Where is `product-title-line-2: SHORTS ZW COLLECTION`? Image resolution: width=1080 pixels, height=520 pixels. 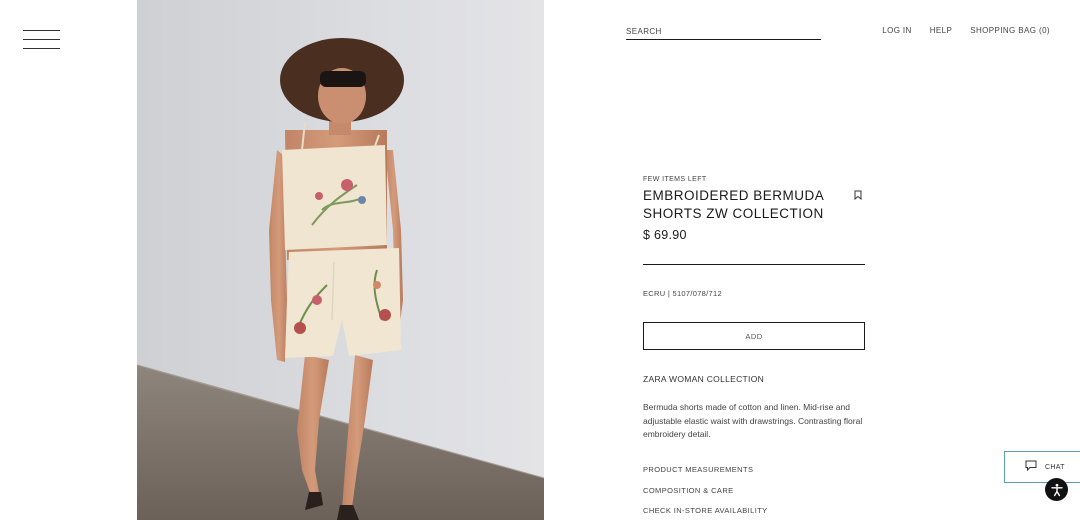
product-title-line-2: SHORTS ZW COLLECTION is located at coordinates (733, 213).